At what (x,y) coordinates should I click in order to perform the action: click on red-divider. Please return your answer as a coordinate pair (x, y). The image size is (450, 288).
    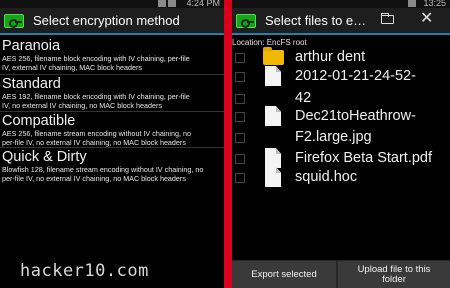
    Looking at the image, I should click on (228, 144).